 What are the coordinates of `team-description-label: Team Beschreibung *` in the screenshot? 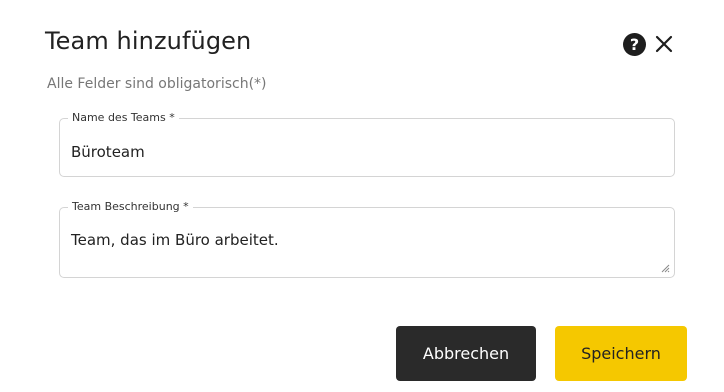 It's located at (130, 207).